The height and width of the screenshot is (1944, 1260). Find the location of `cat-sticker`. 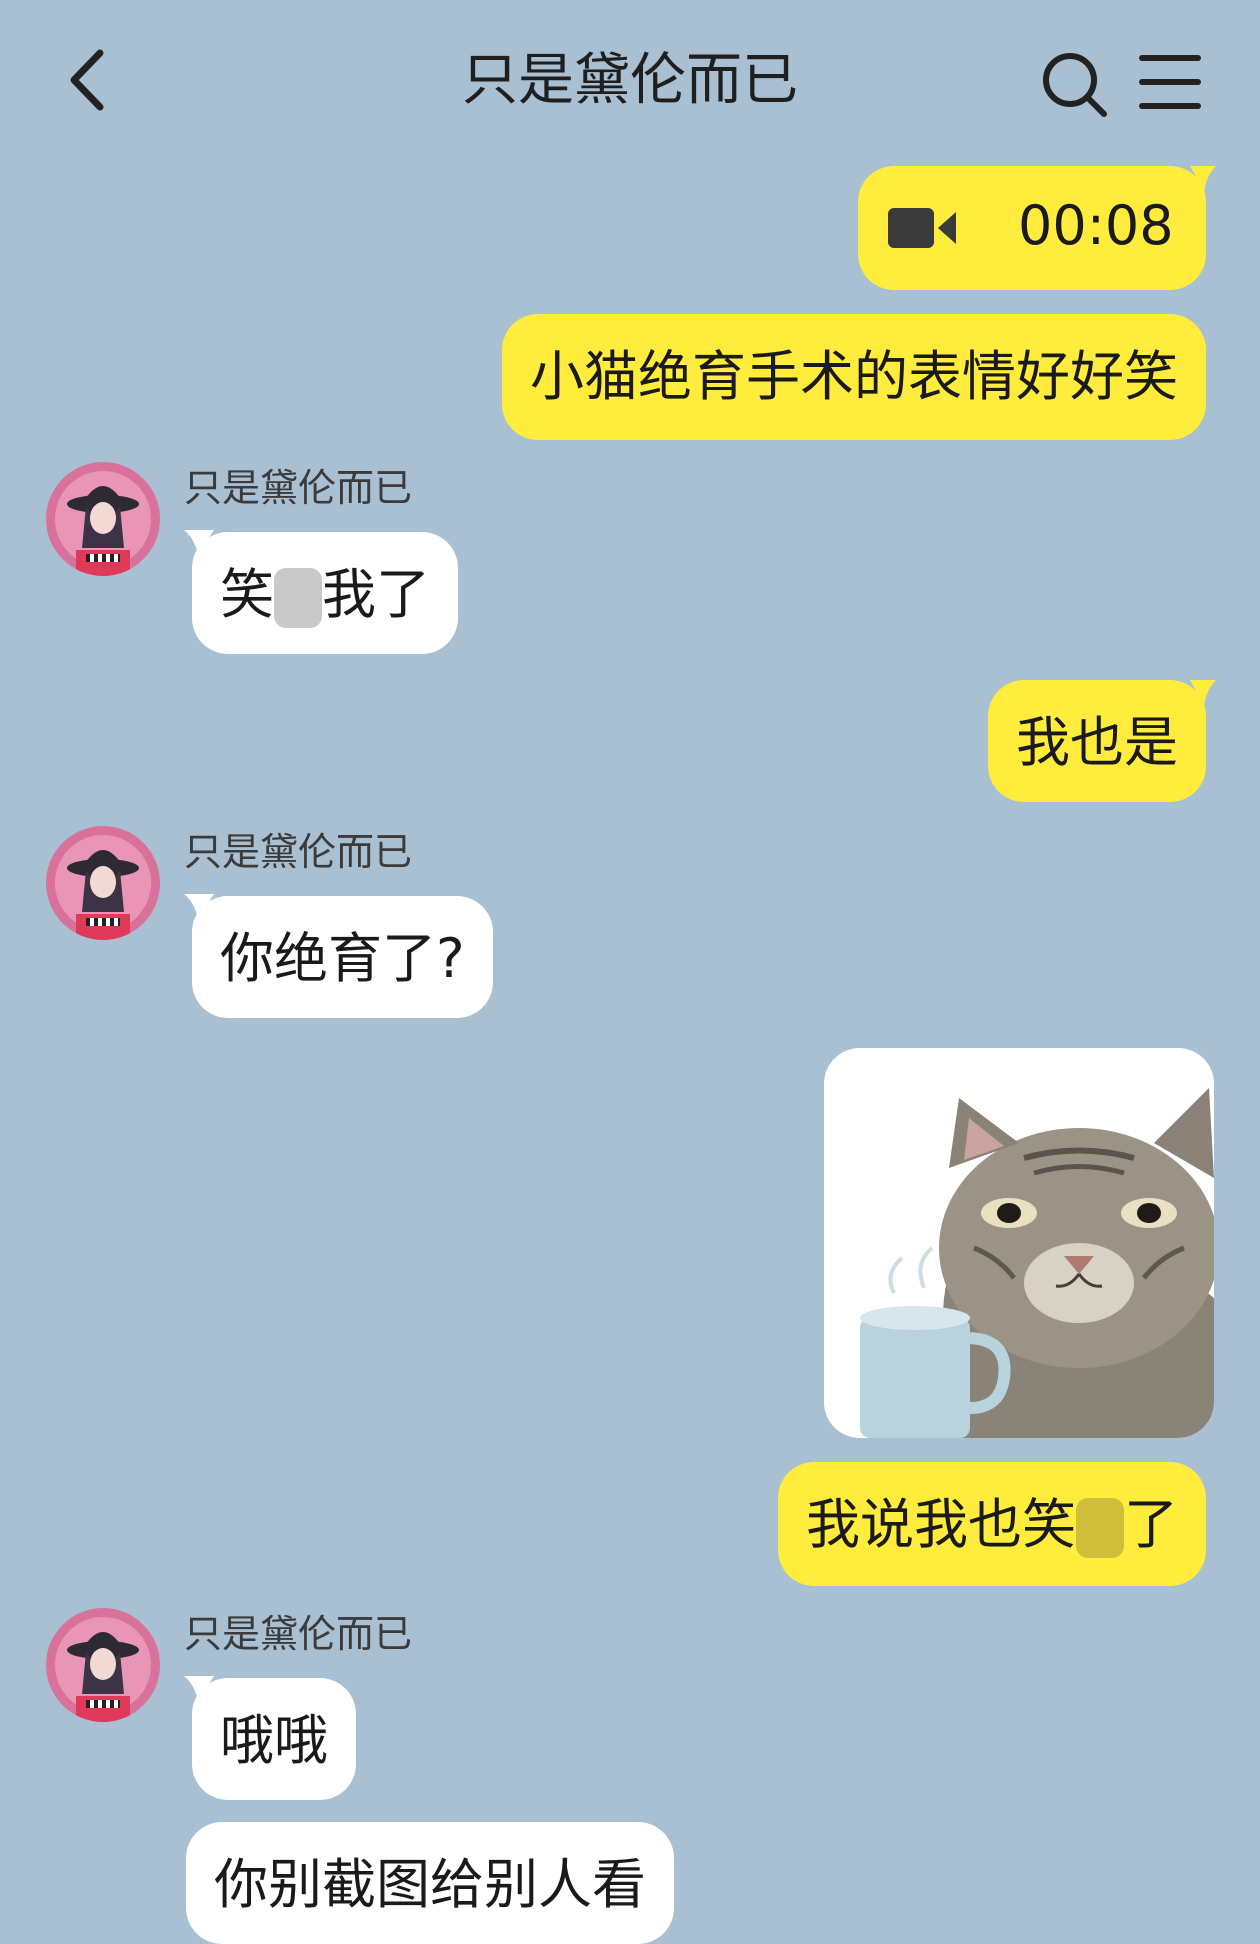

cat-sticker is located at coordinates (1019, 1243).